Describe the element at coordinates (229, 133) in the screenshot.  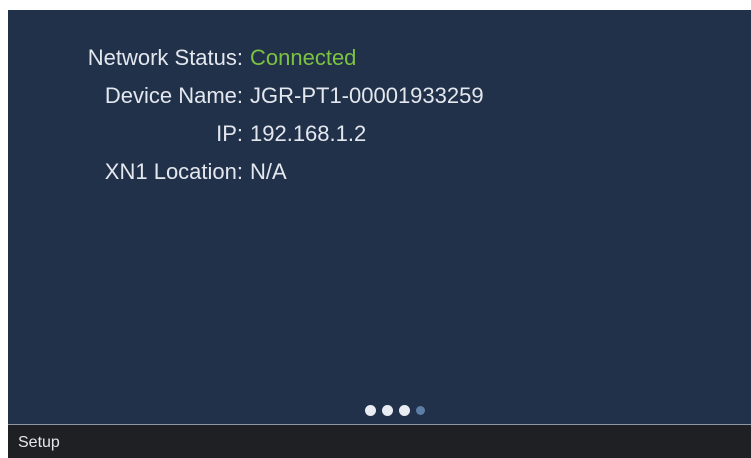
I see `ip-label: IP:` at that location.